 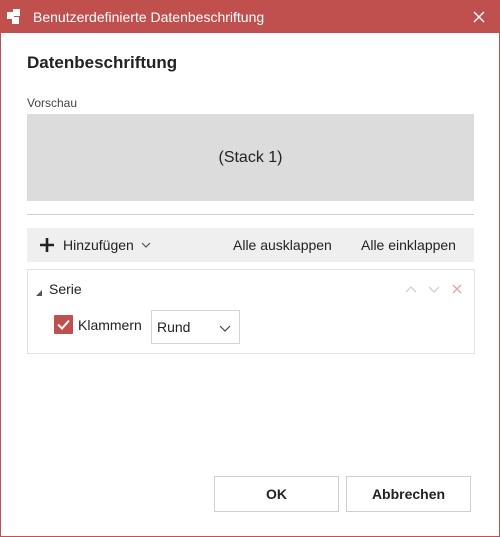 I want to click on row-actions, so click(x=434, y=289).